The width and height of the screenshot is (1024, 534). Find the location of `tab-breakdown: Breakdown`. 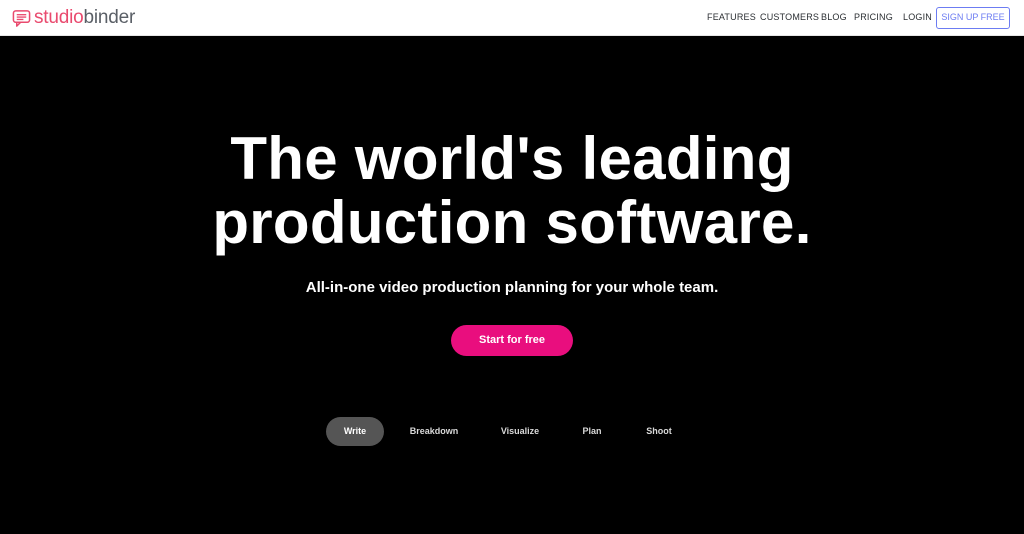

tab-breakdown: Breakdown is located at coordinates (434, 431).